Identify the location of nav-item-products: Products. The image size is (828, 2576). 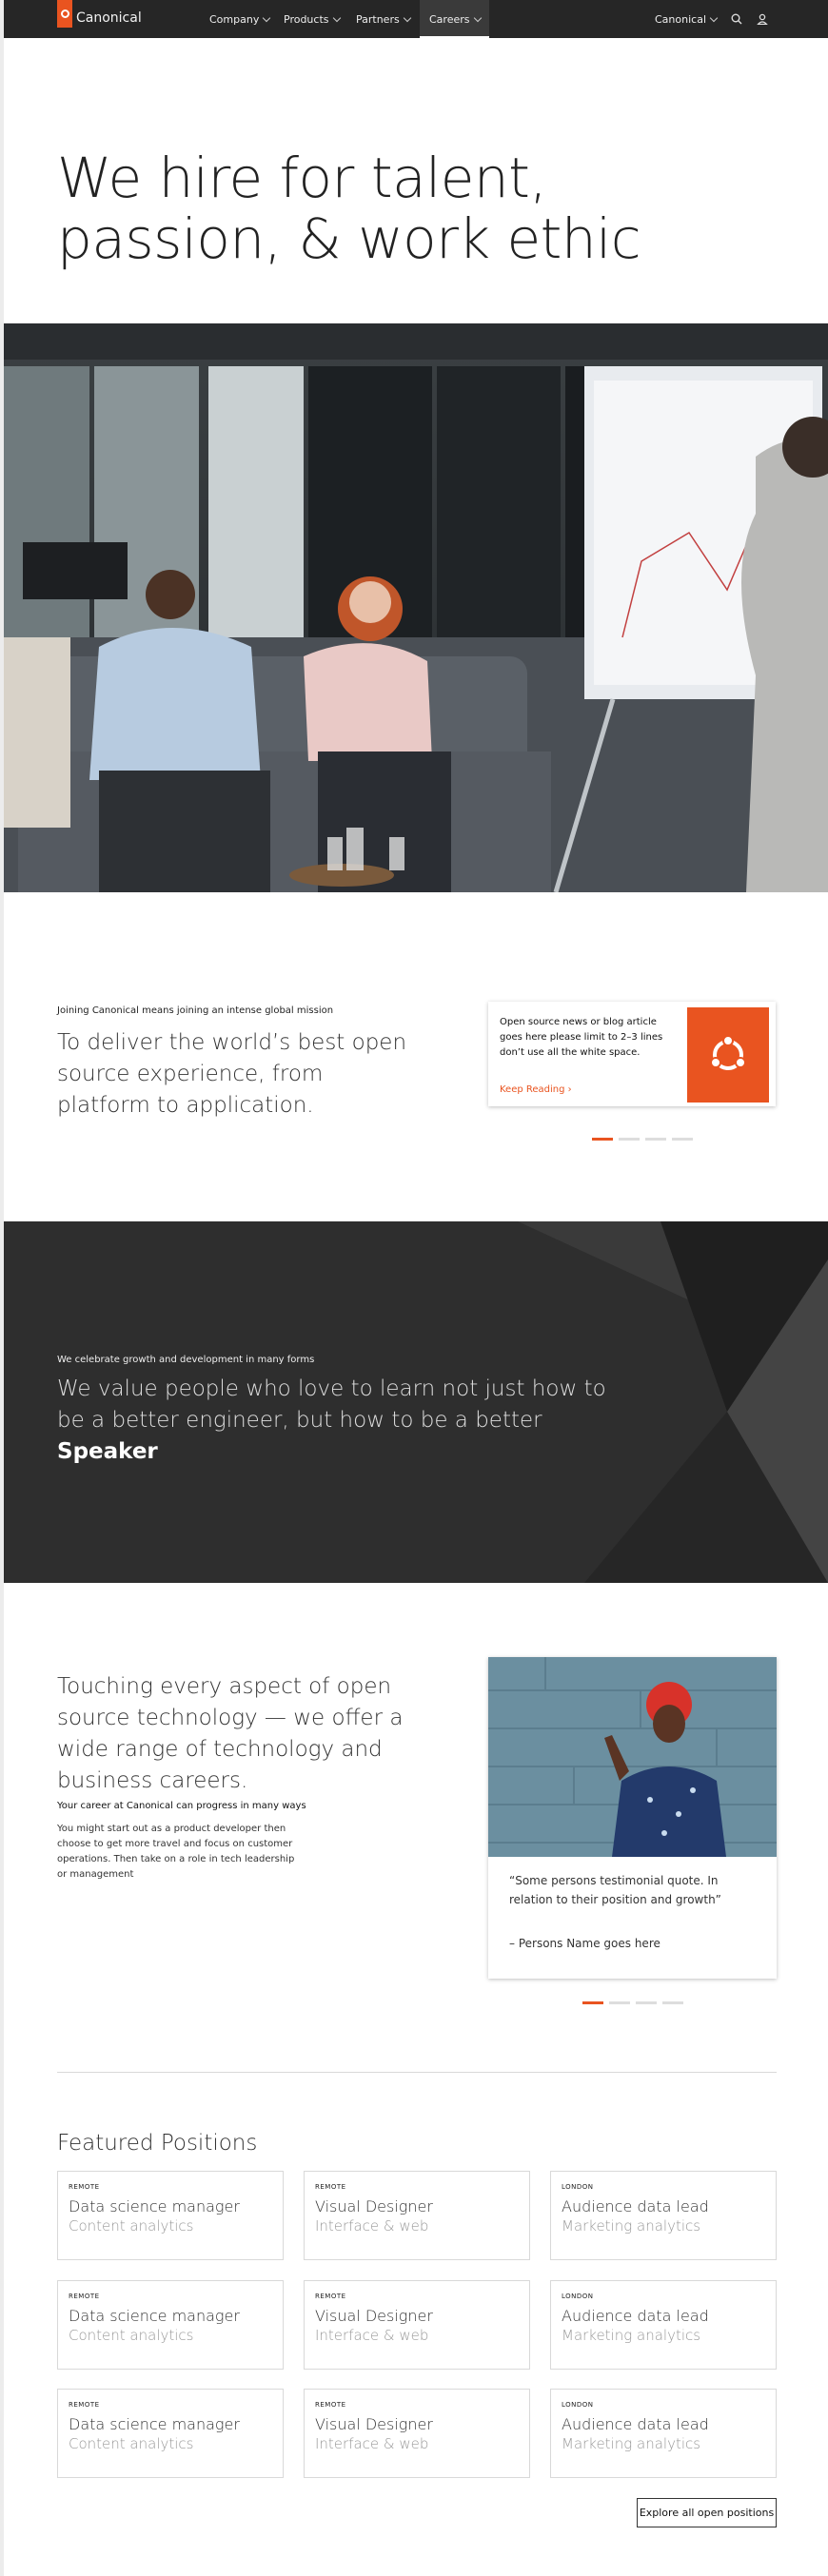
(312, 20).